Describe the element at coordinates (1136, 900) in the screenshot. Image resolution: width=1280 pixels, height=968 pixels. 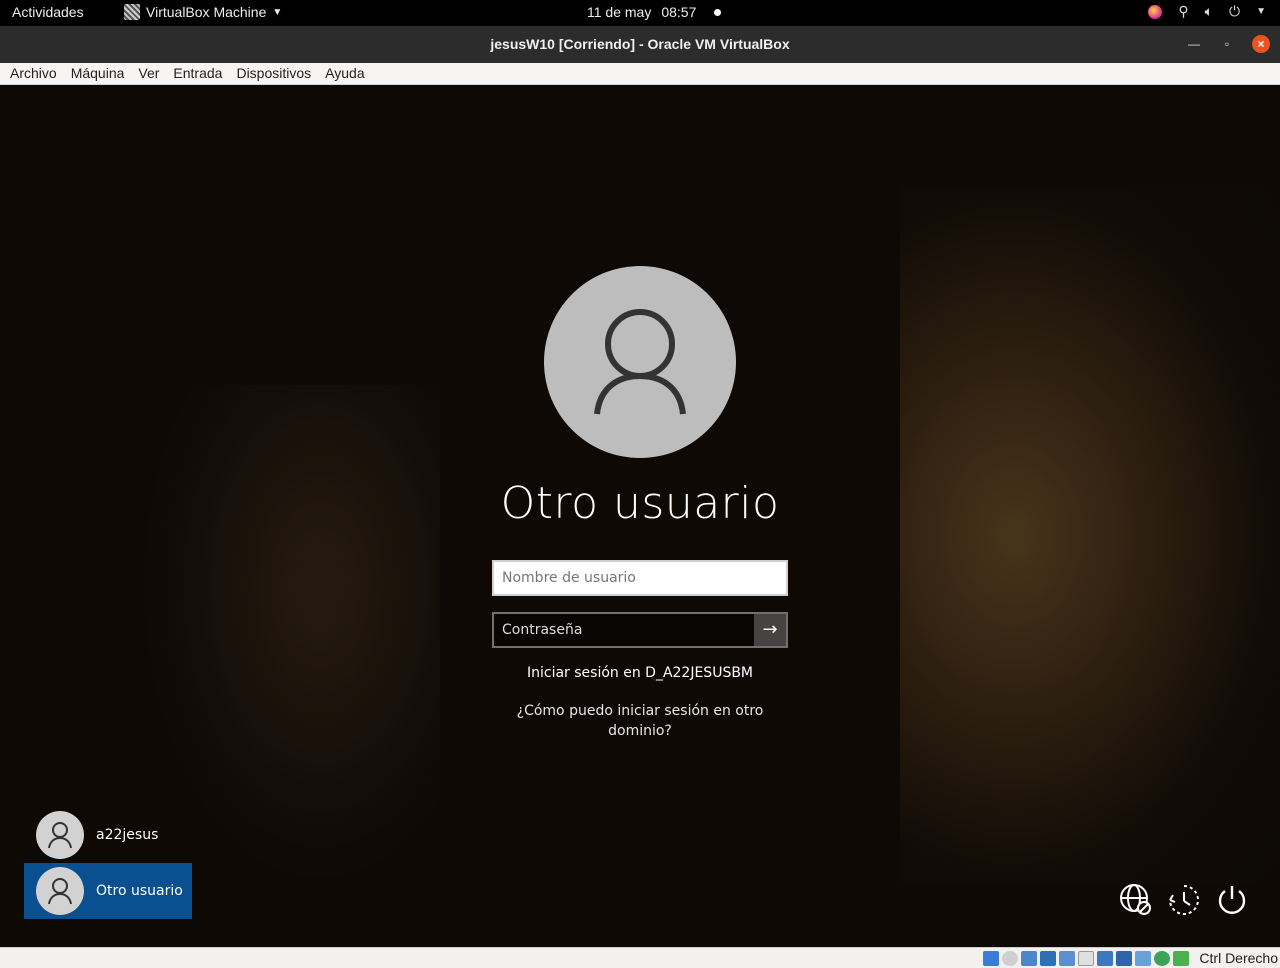
I see `network-icon` at that location.